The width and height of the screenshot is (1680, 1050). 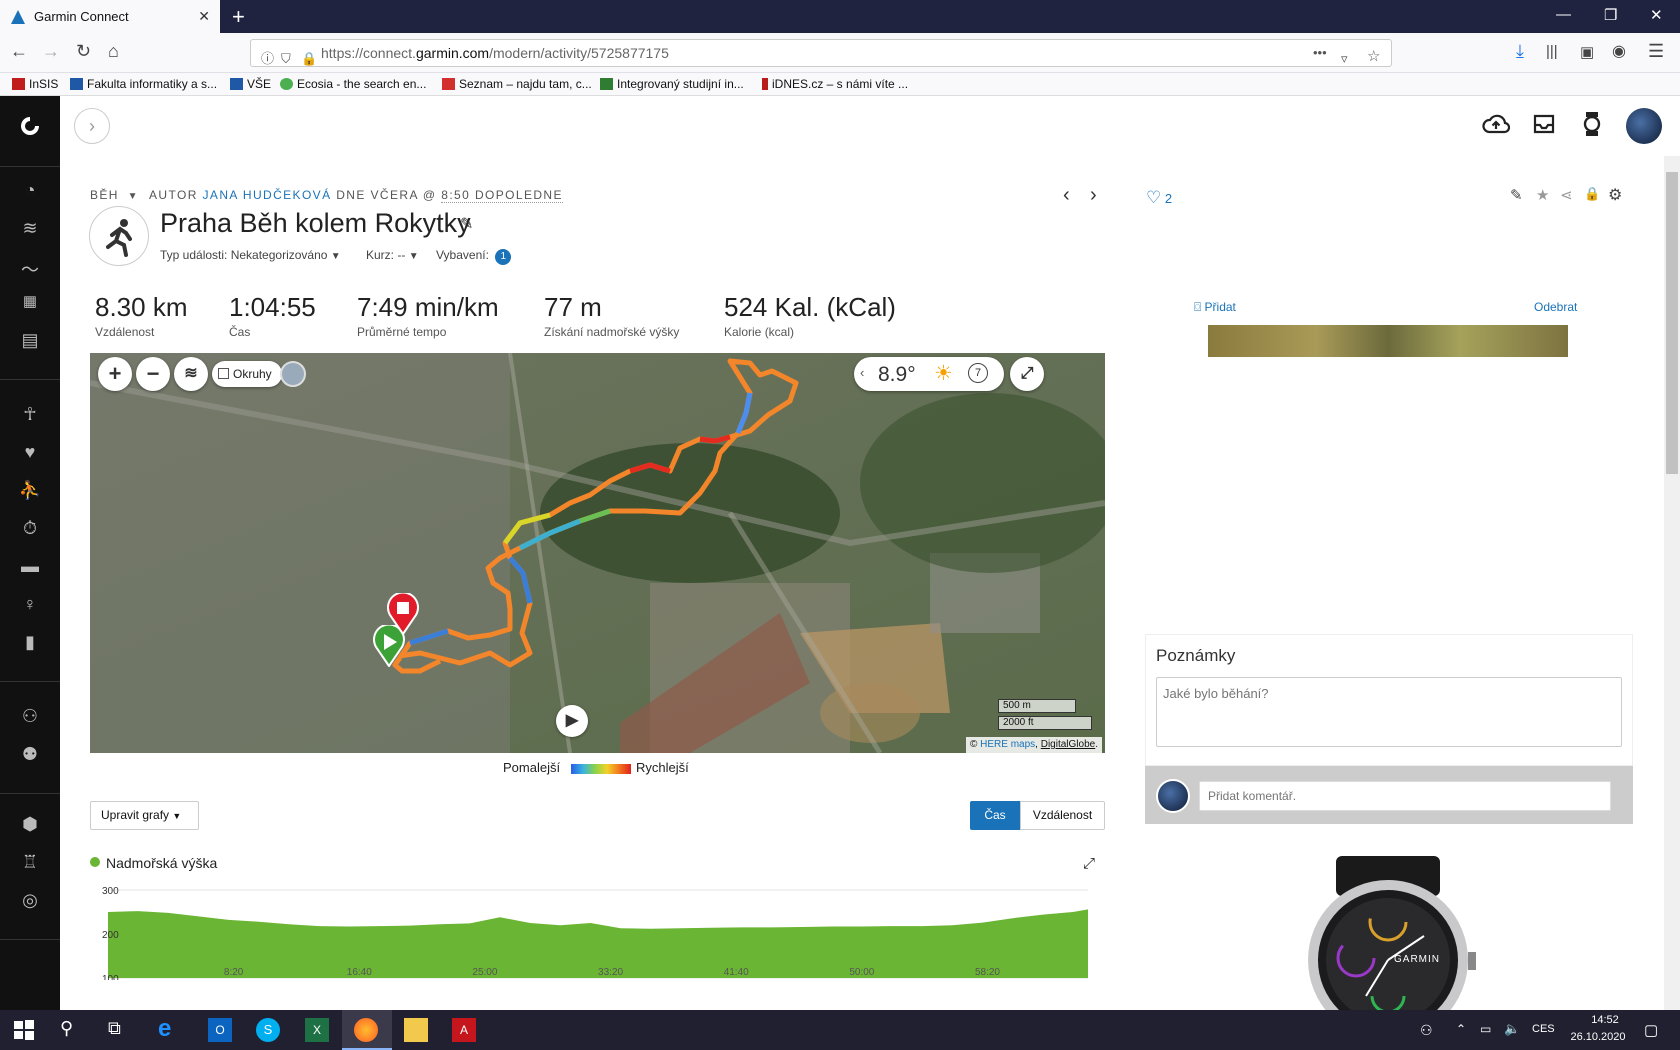 I want to click on clock-date: 26.10.2020, so click(x=1598, y=1037).